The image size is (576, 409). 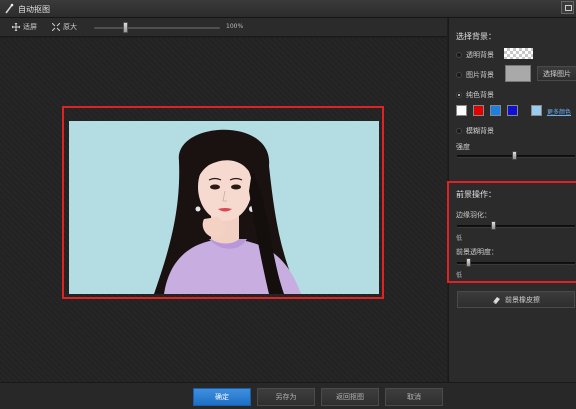 I want to click on foreground-section-title: 前景操作：, so click(x=476, y=194).